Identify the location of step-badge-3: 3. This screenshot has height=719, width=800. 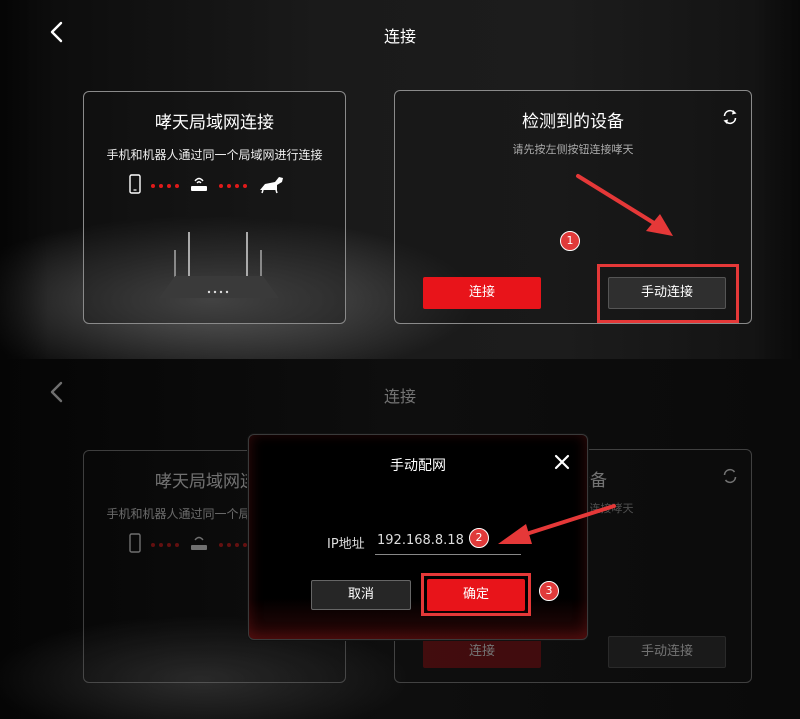
(549, 591).